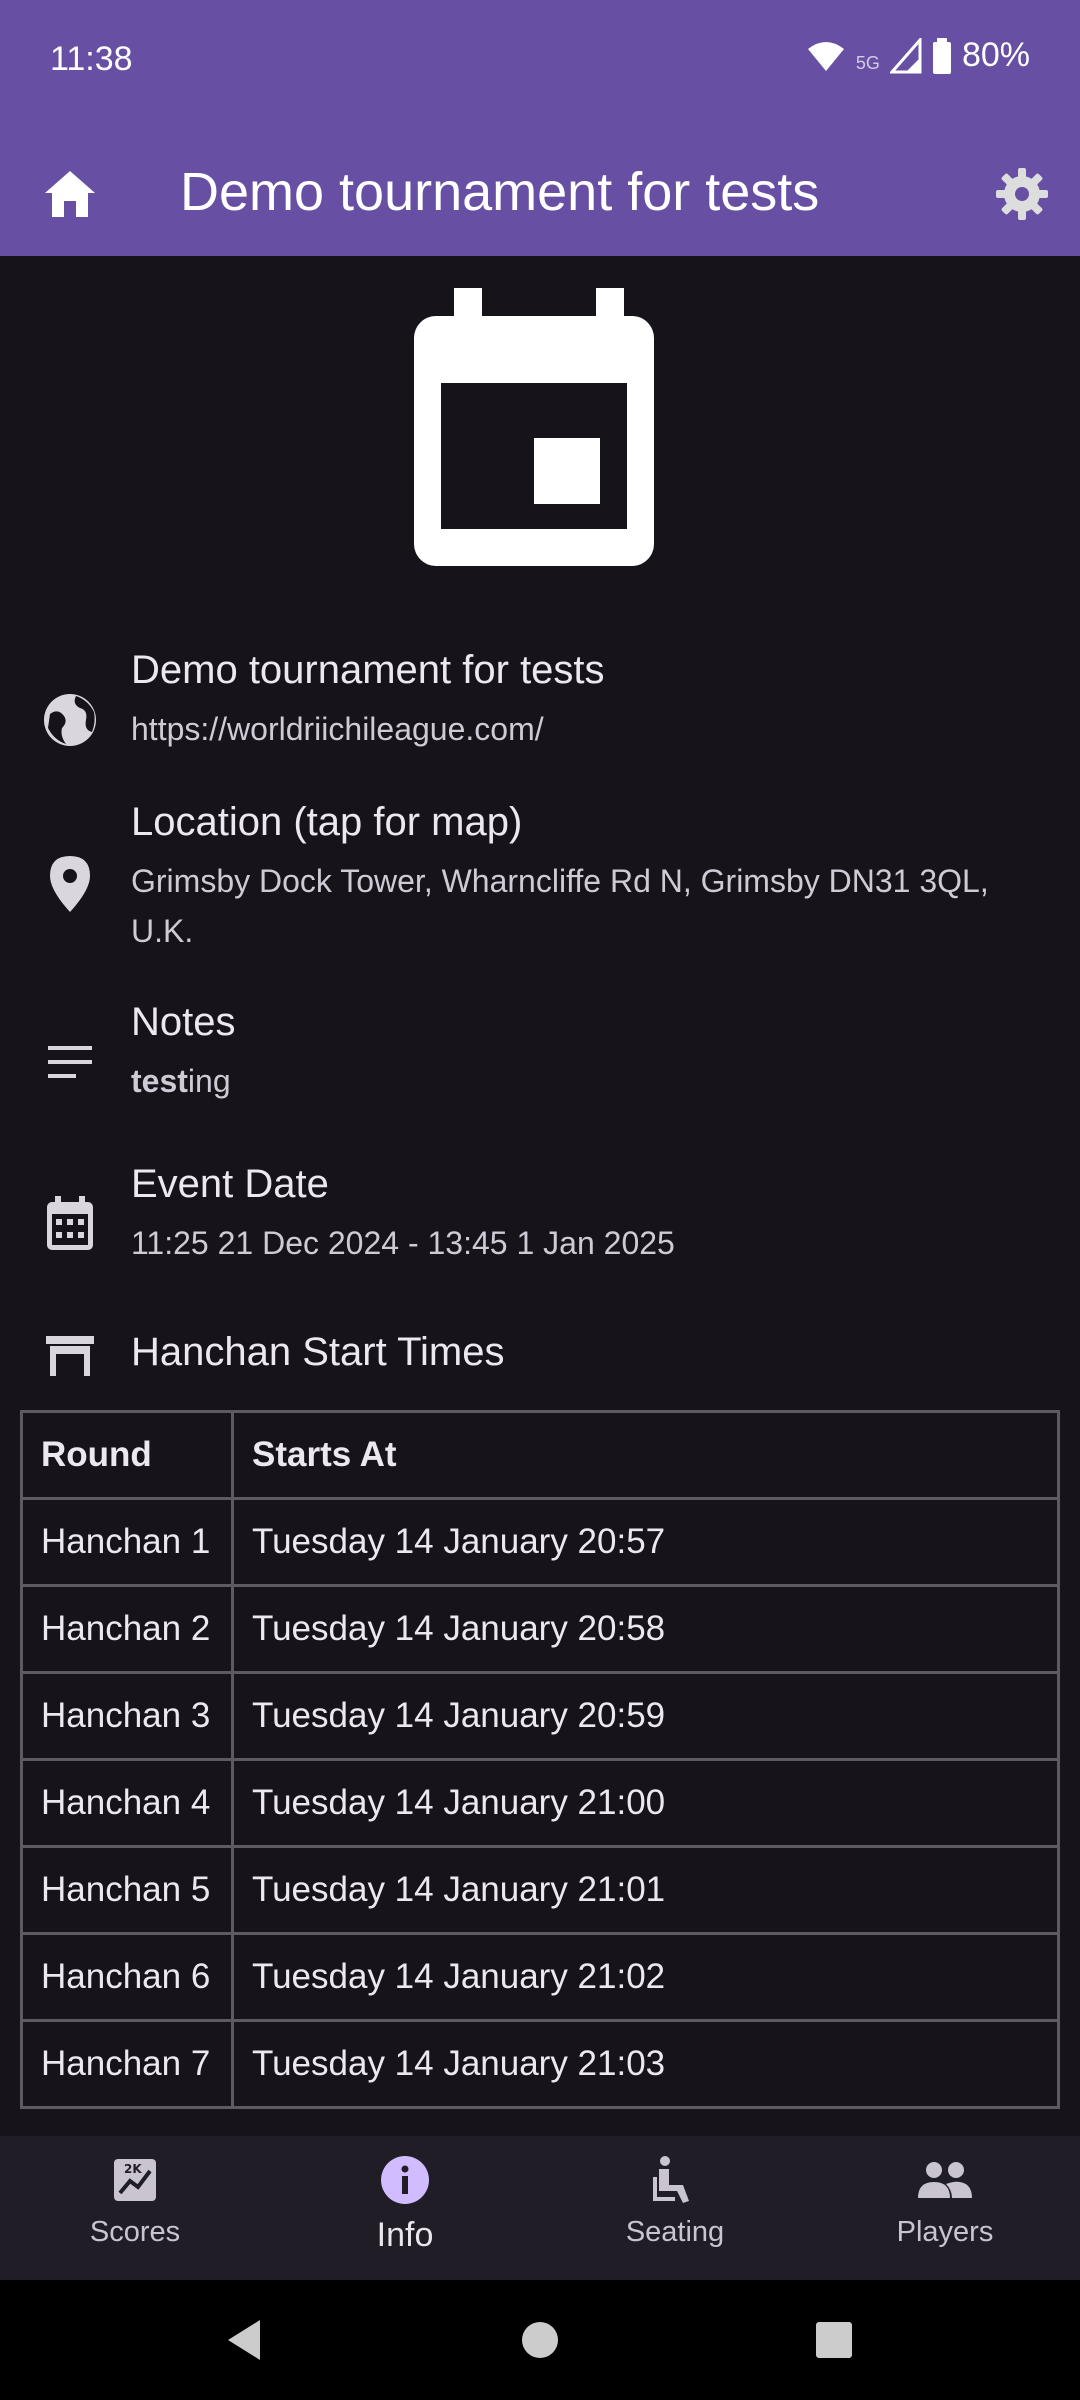 The height and width of the screenshot is (2400, 1080). I want to click on nav-players: Players, so click(945, 2210).